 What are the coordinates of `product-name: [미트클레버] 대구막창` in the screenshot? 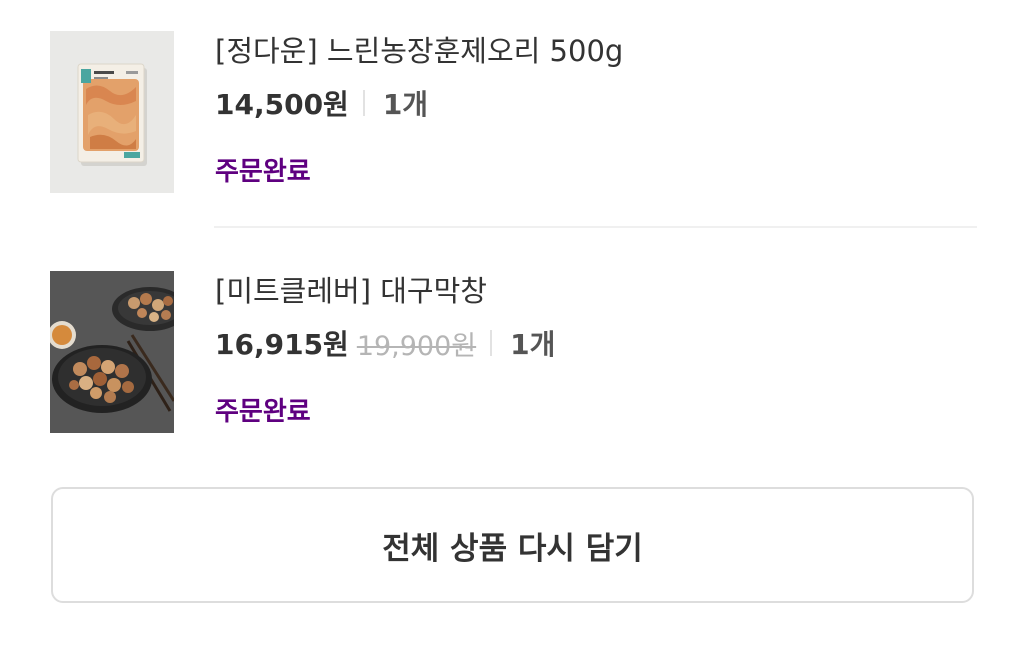 It's located at (351, 291).